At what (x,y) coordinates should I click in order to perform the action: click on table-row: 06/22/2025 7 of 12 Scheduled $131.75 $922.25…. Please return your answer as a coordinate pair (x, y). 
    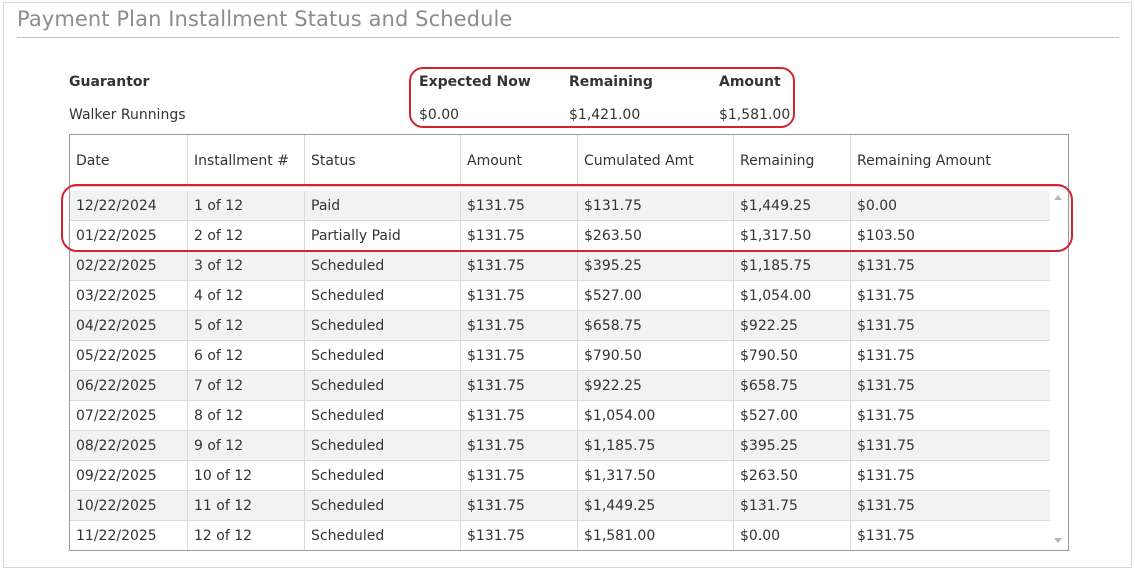
    Looking at the image, I should click on (560, 386).